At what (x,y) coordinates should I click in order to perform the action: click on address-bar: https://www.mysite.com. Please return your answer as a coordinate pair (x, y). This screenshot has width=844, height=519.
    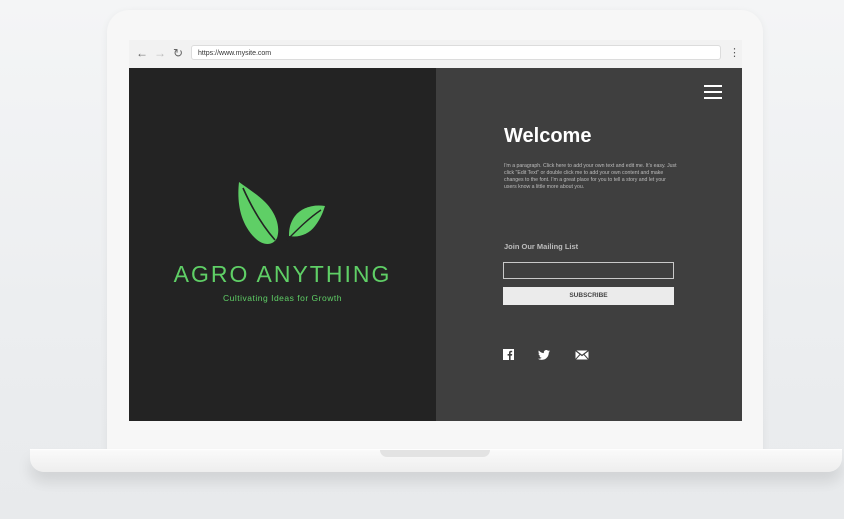
    Looking at the image, I should click on (456, 52).